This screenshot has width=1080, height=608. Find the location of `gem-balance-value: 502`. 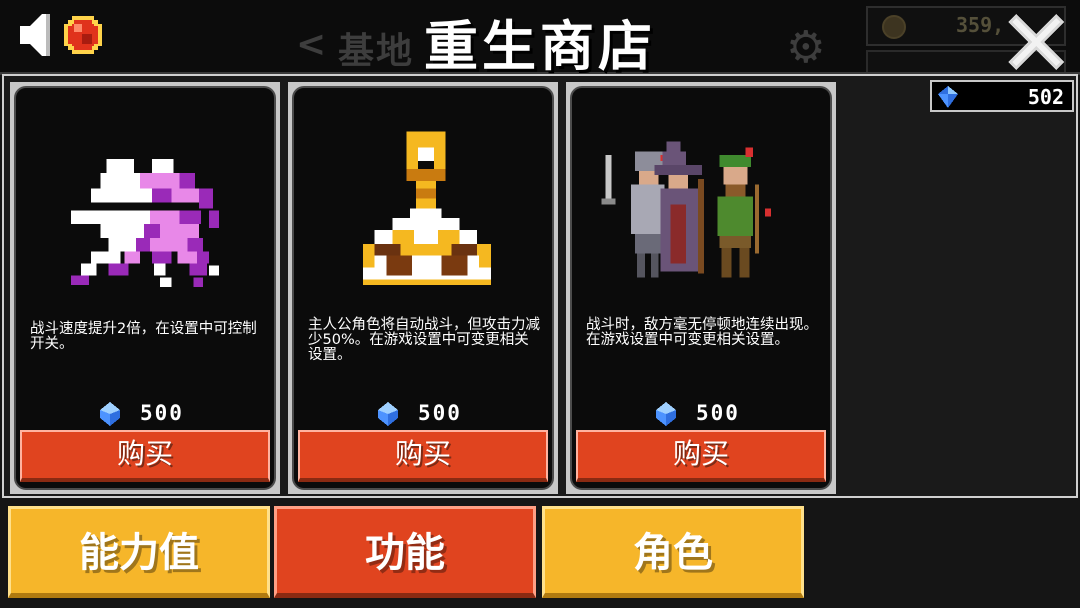

gem-balance-value: 502 is located at coordinates (1045, 97).